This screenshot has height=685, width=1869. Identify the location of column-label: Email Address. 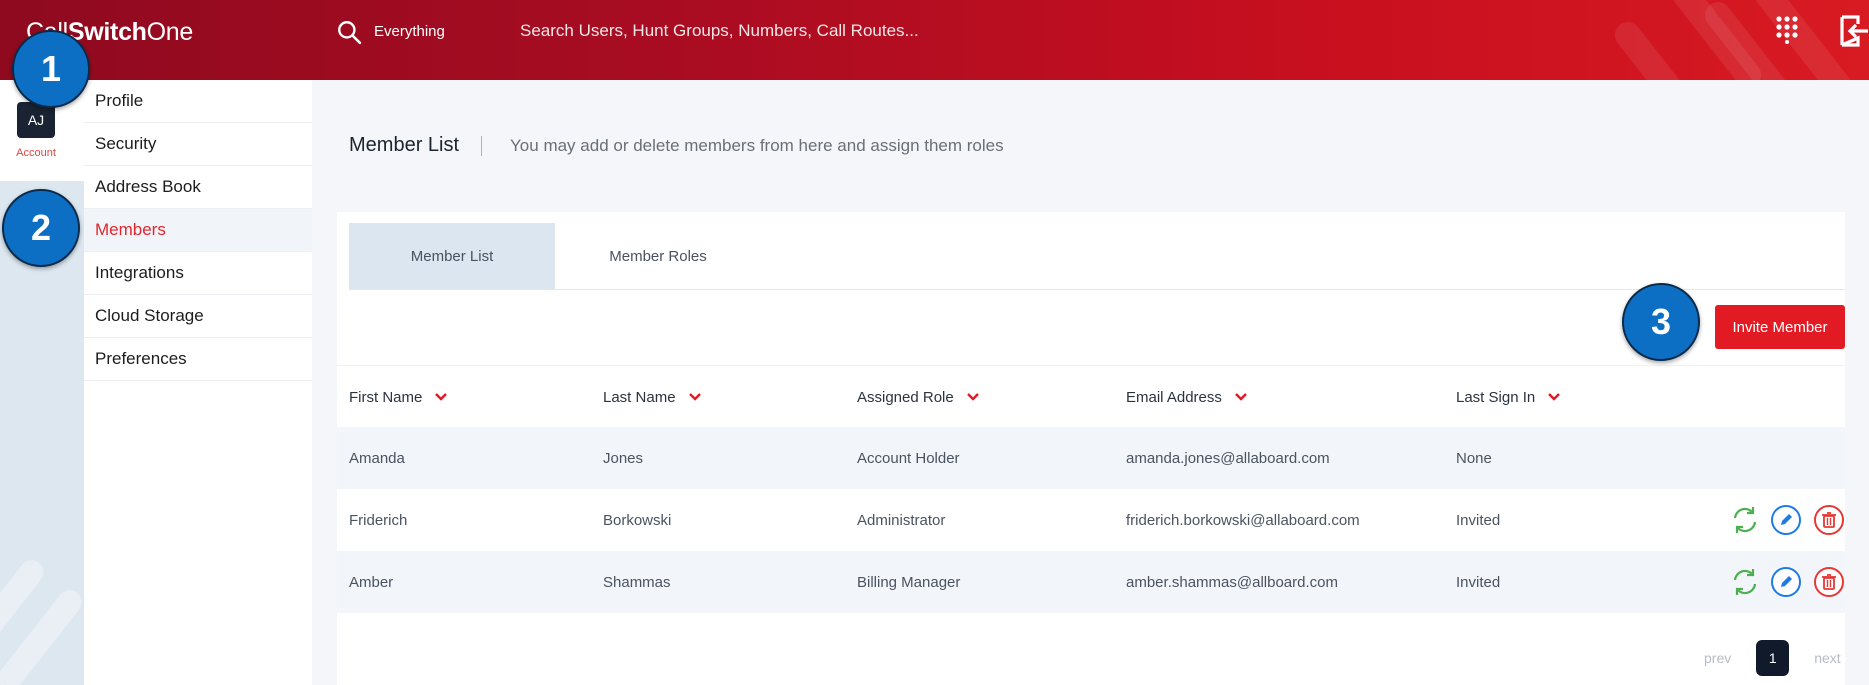
(1174, 397).